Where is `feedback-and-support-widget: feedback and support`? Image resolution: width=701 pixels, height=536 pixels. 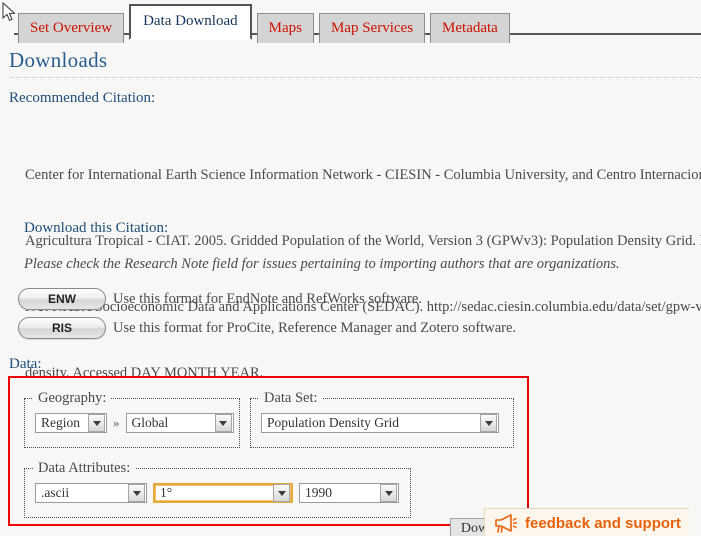 feedback-and-support-widget: feedback and support is located at coordinates (586, 522).